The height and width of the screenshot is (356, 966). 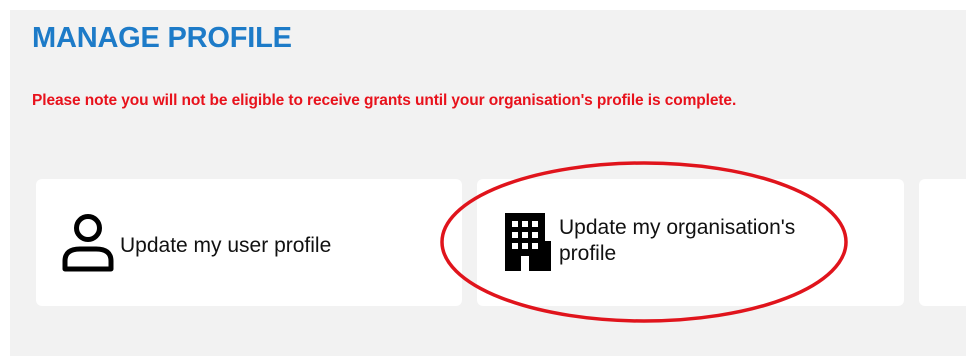 What do you see at coordinates (162, 38) in the screenshot?
I see `page-title: MANAGE PROFILE` at bounding box center [162, 38].